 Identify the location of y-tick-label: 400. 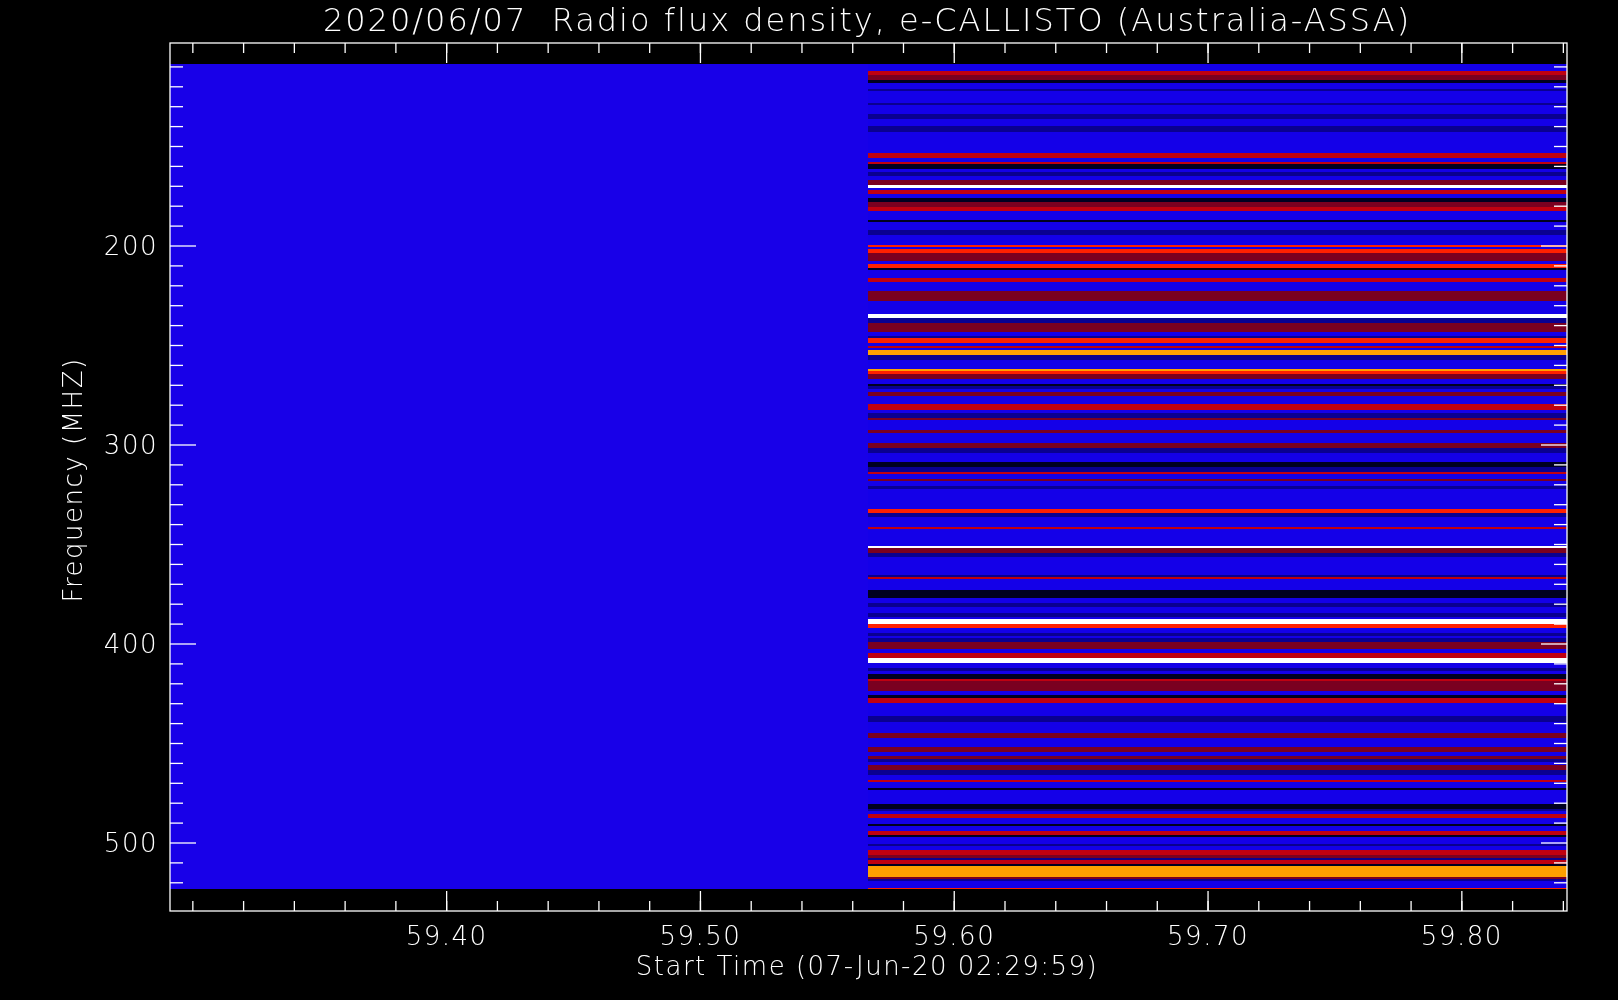
(130, 644).